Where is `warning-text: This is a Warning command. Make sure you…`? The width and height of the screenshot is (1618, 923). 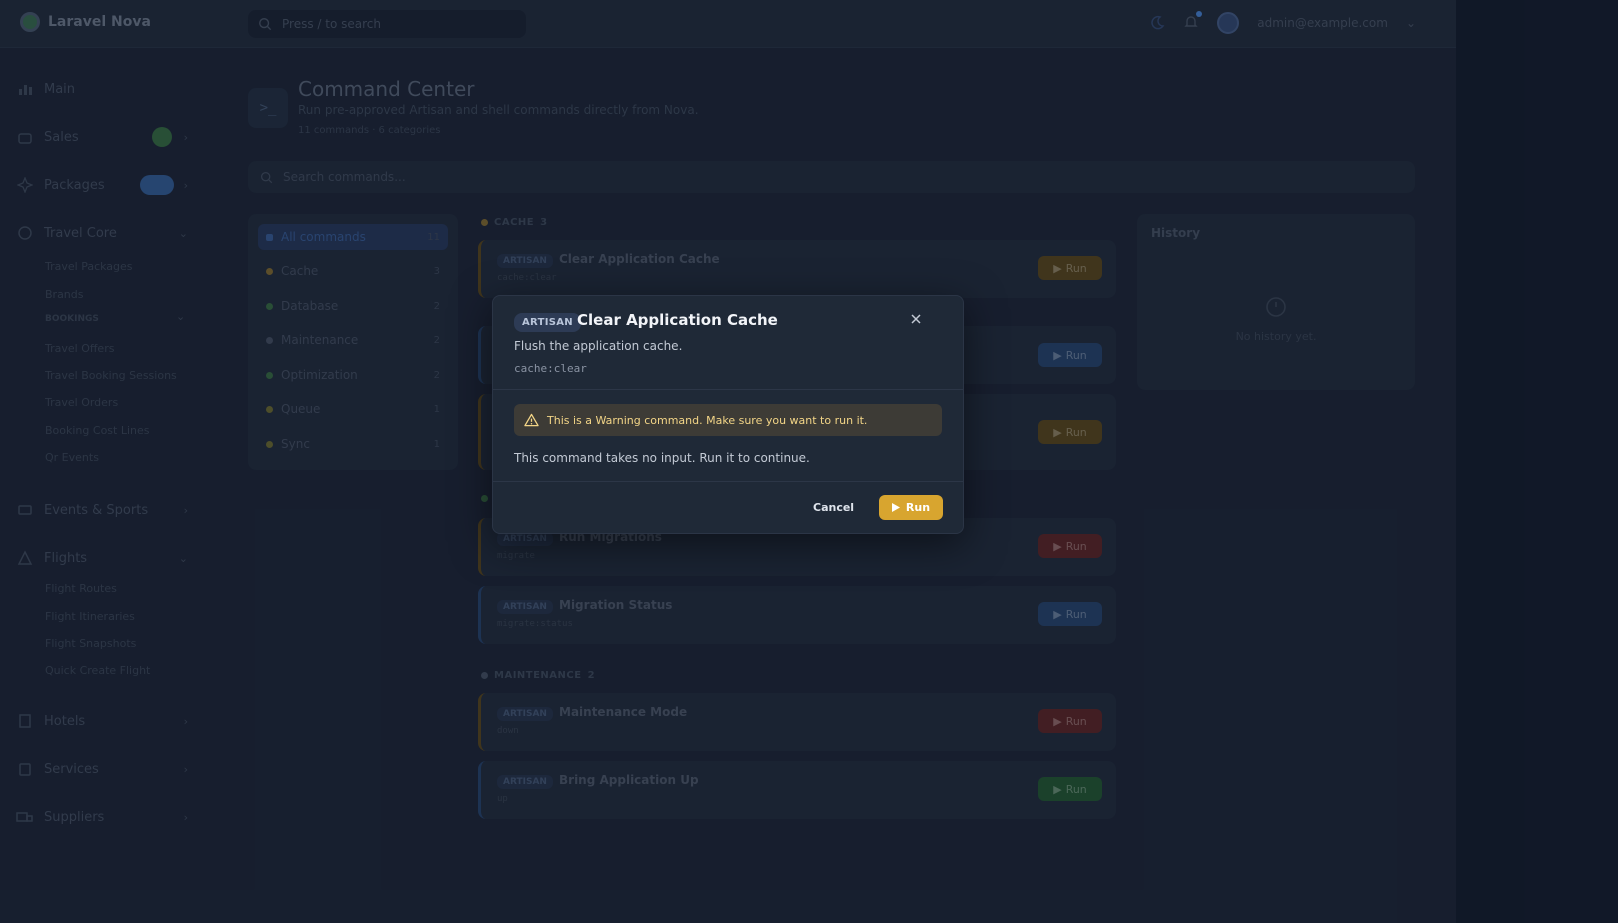 warning-text: This is a Warning command. Make sure you… is located at coordinates (707, 420).